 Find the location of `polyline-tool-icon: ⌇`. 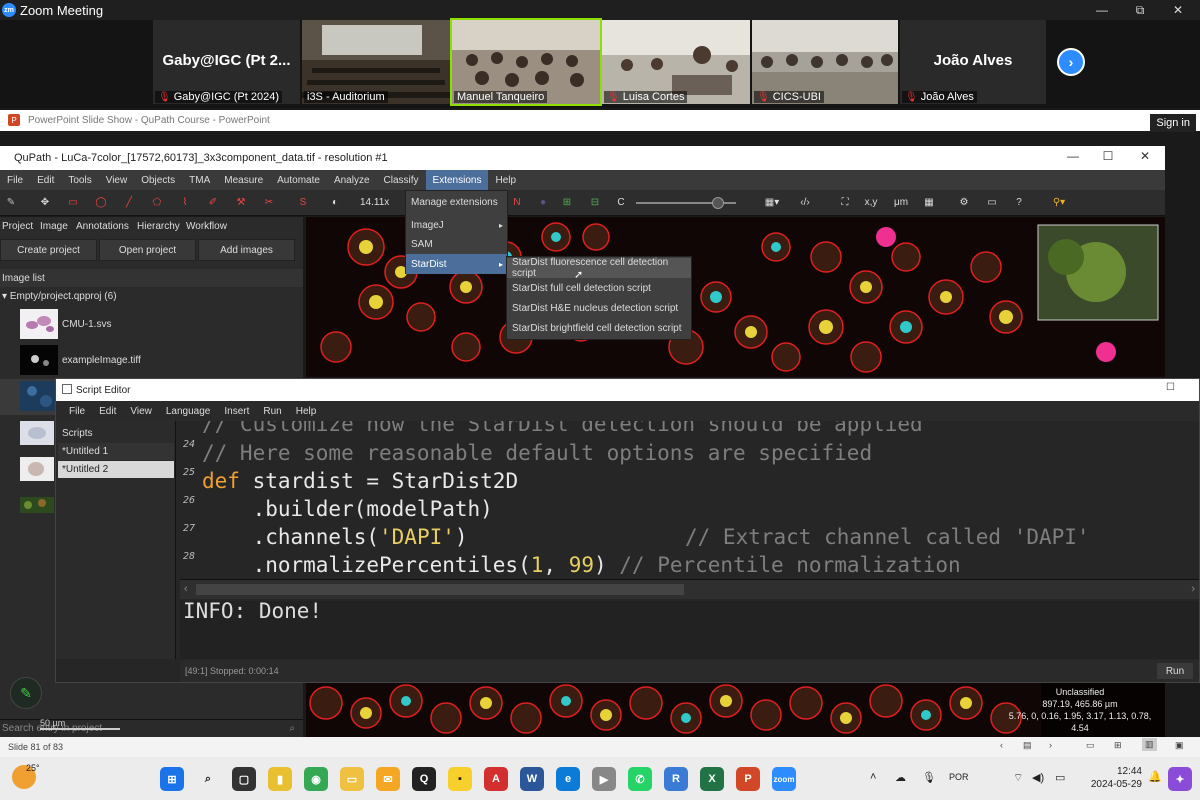

polyline-tool-icon: ⌇ is located at coordinates (185, 202).